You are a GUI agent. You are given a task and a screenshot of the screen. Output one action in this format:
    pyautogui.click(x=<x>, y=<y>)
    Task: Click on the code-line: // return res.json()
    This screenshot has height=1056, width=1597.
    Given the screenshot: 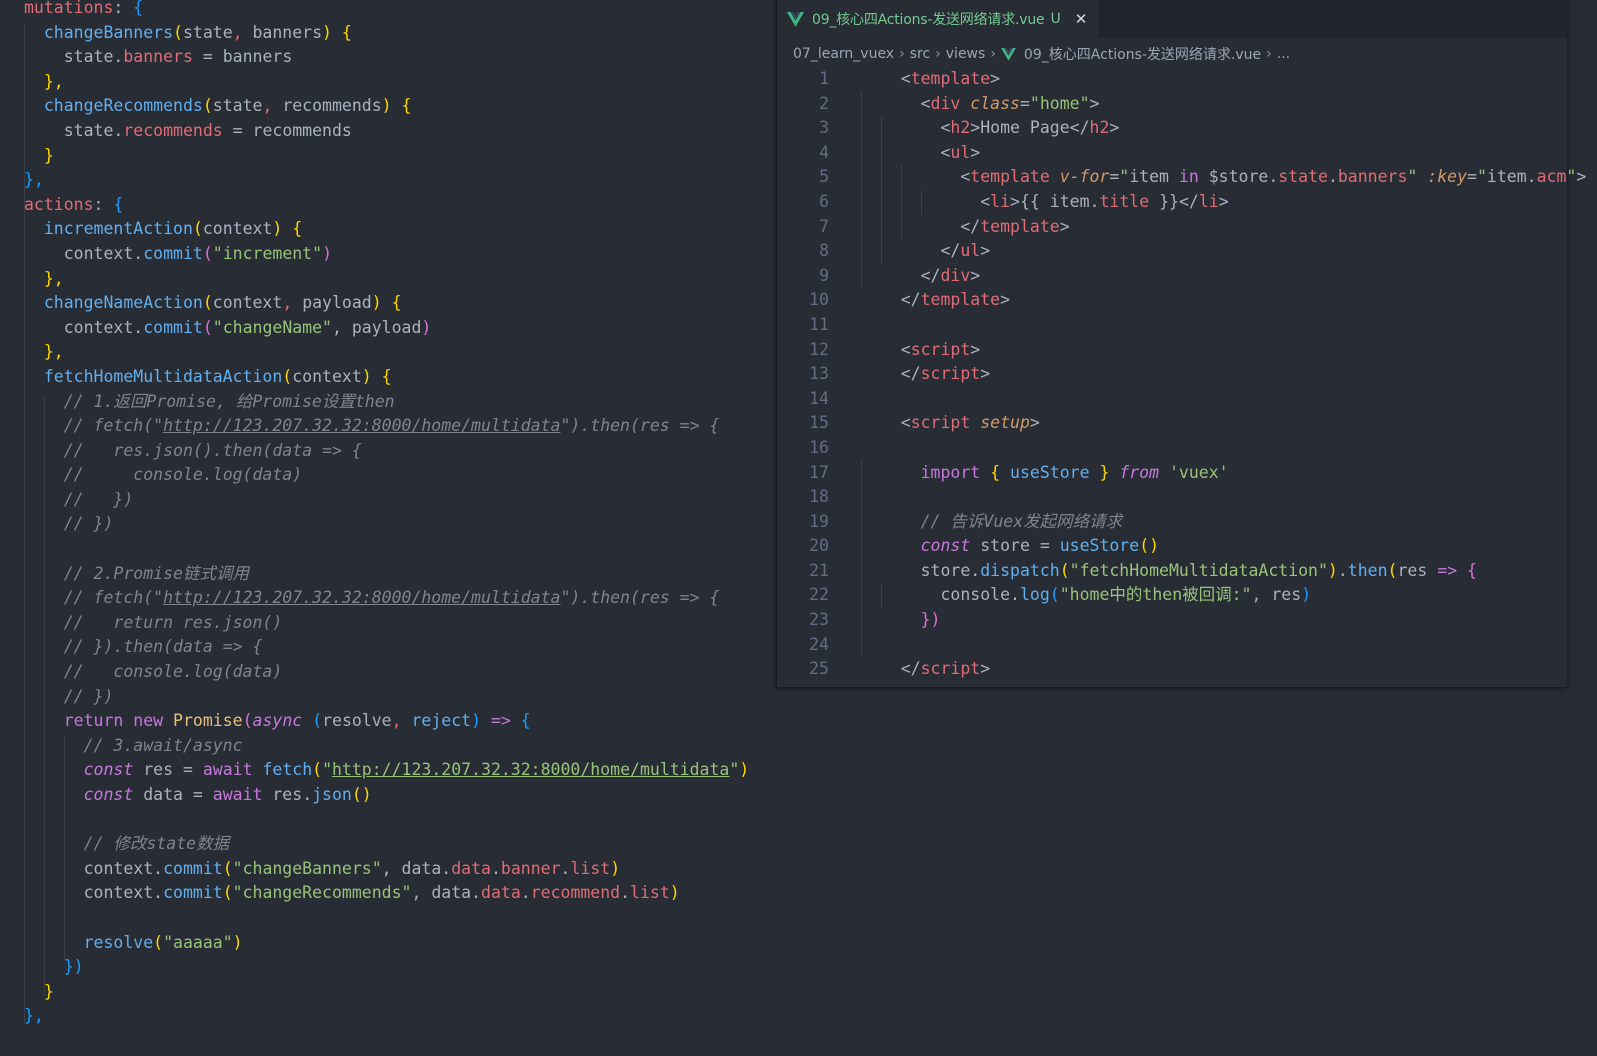 What is the action you would take?
    pyautogui.click(x=386, y=623)
    